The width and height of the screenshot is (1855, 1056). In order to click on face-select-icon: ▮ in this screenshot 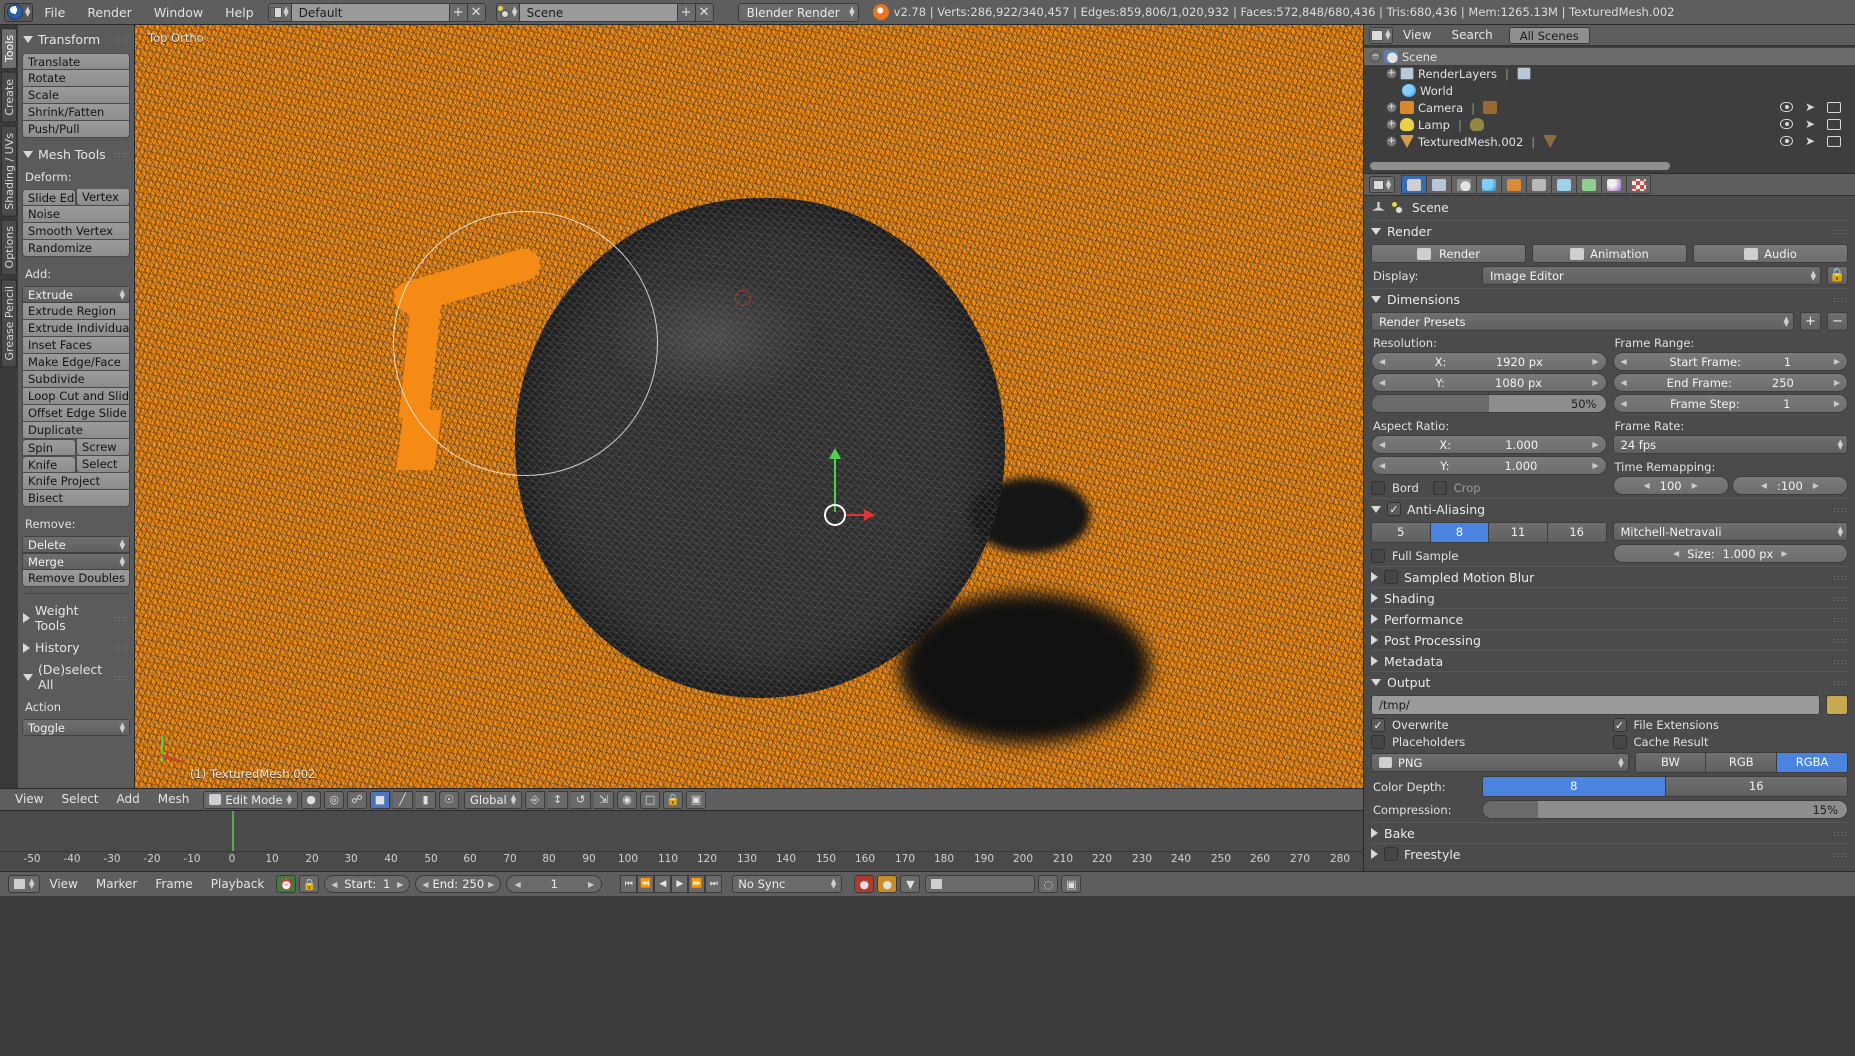, I will do `click(426, 799)`.